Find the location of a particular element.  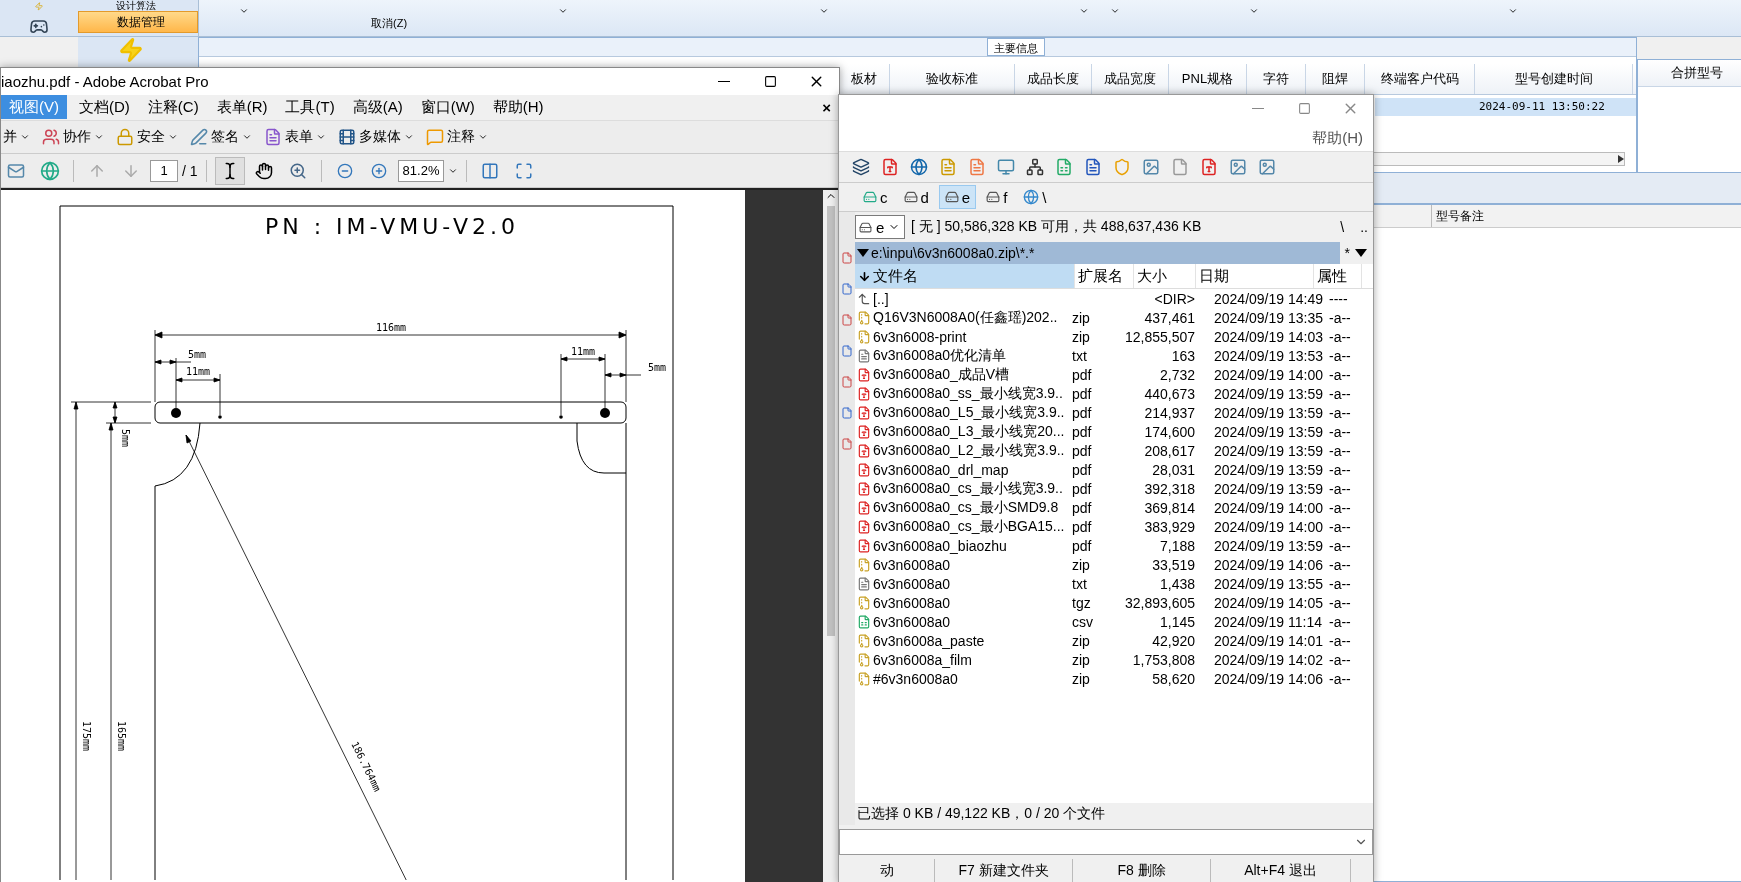

file-name: 6v3n6008a0_cs_最小SMD9.8 is located at coordinates (966, 507).